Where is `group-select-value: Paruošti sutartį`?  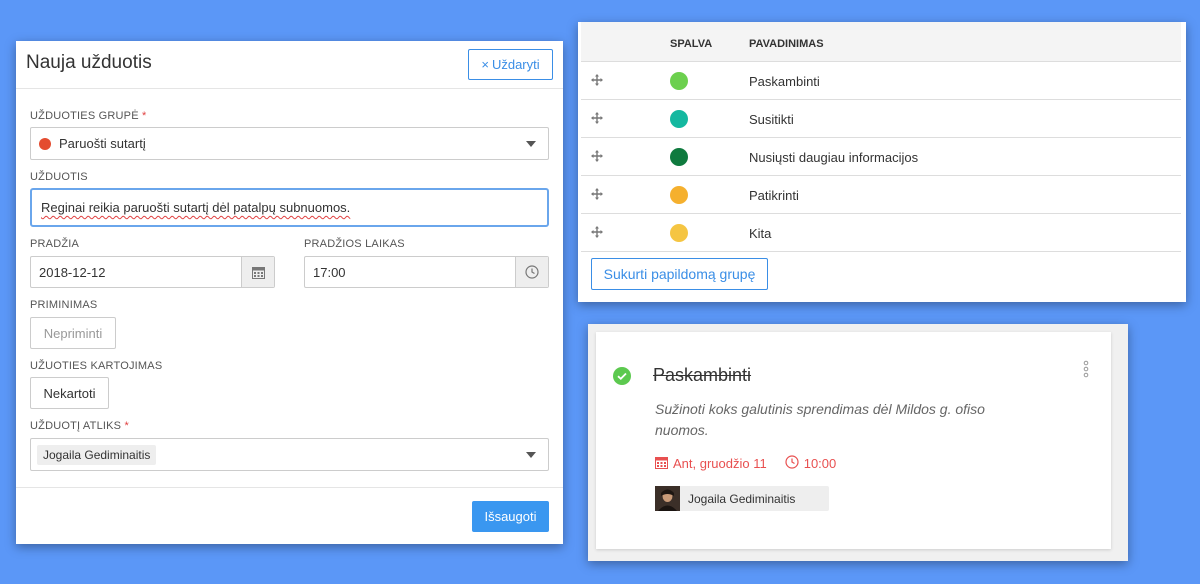 group-select-value: Paruošti sutartį is located at coordinates (102, 143).